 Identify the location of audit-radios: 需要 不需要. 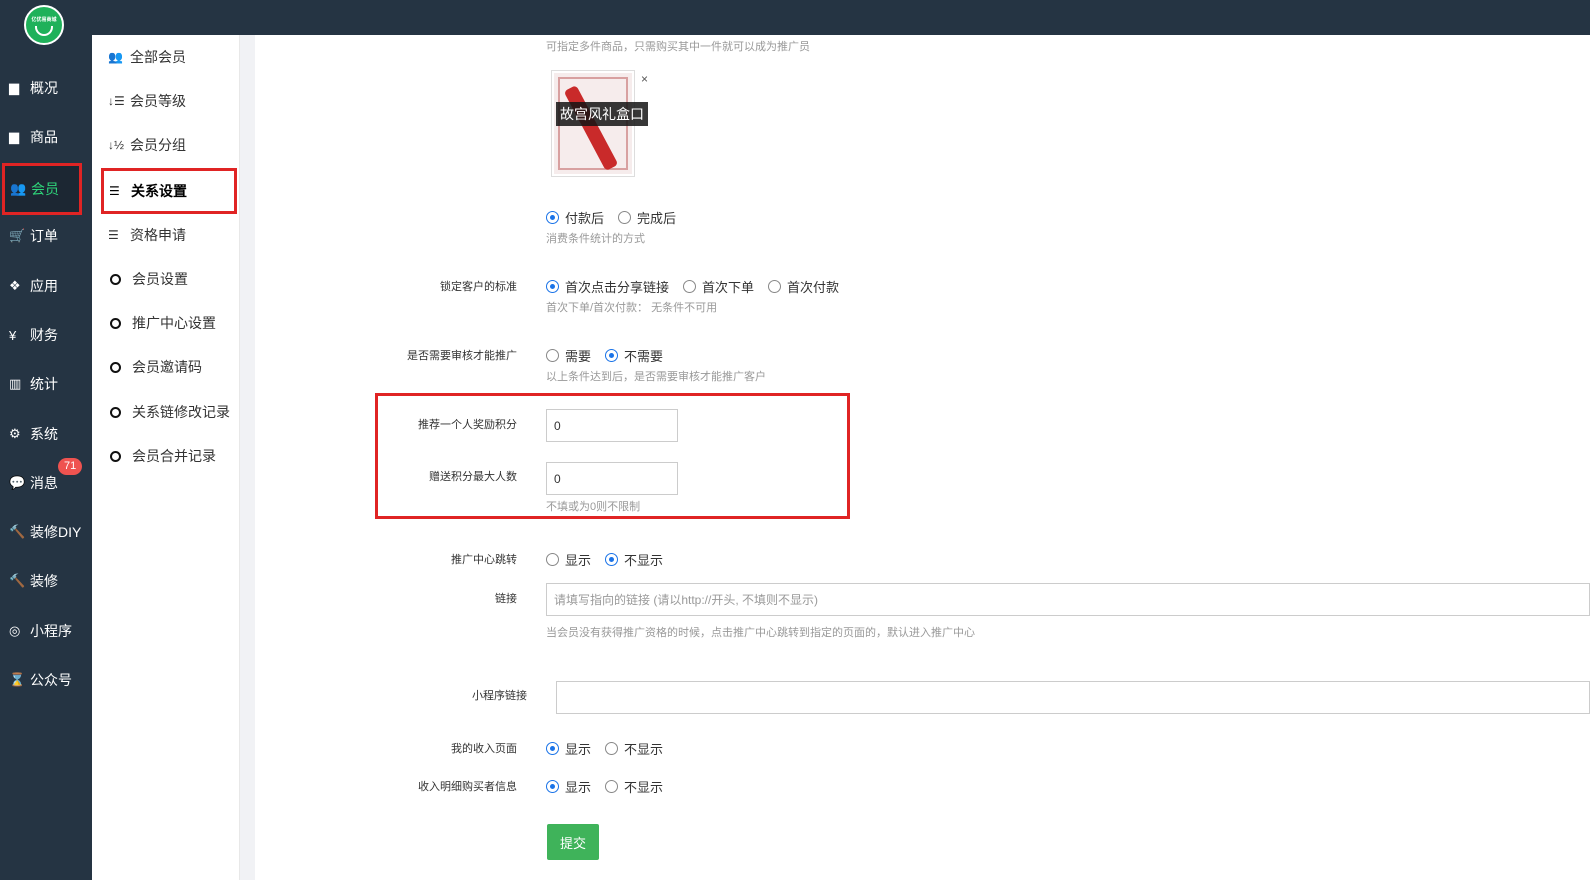
(611, 355).